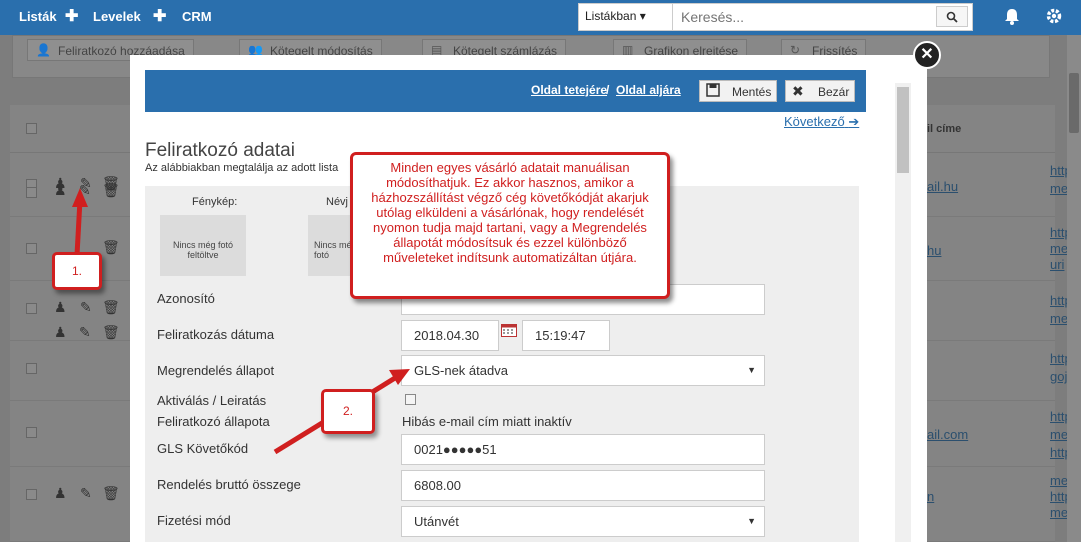 This screenshot has width=1081, height=542. Describe the element at coordinates (71, 16) in the screenshot. I see `add-list-icon: ✚` at that location.